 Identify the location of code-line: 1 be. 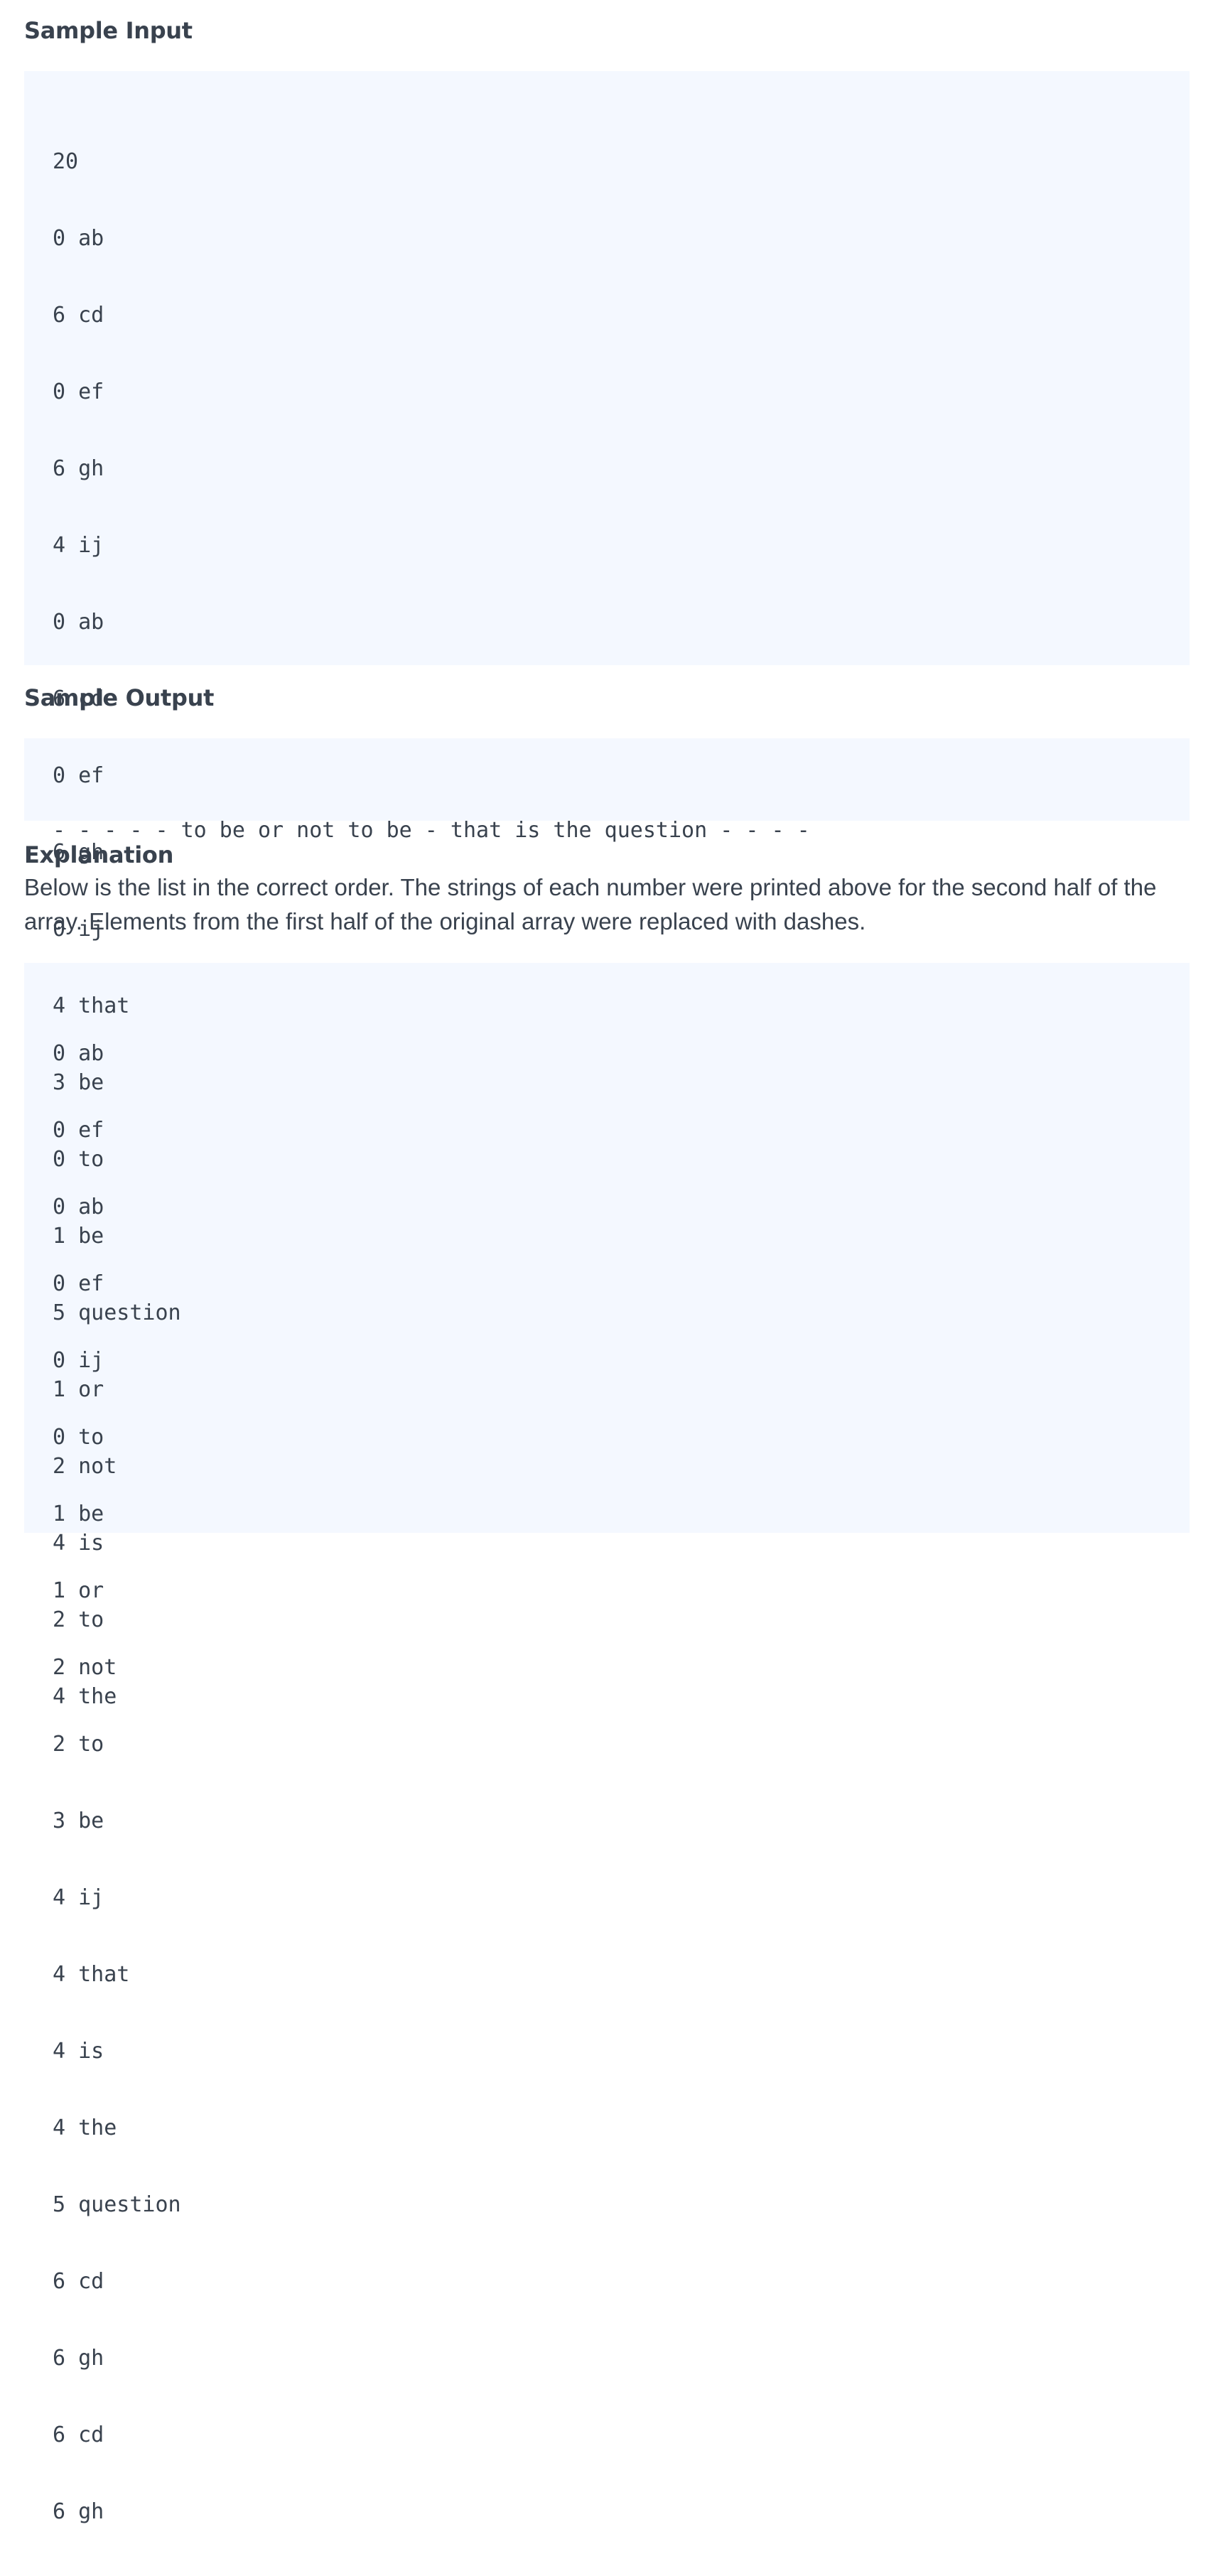
(78, 1514).